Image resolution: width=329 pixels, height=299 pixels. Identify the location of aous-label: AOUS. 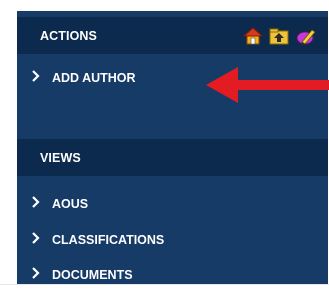
(70, 204).